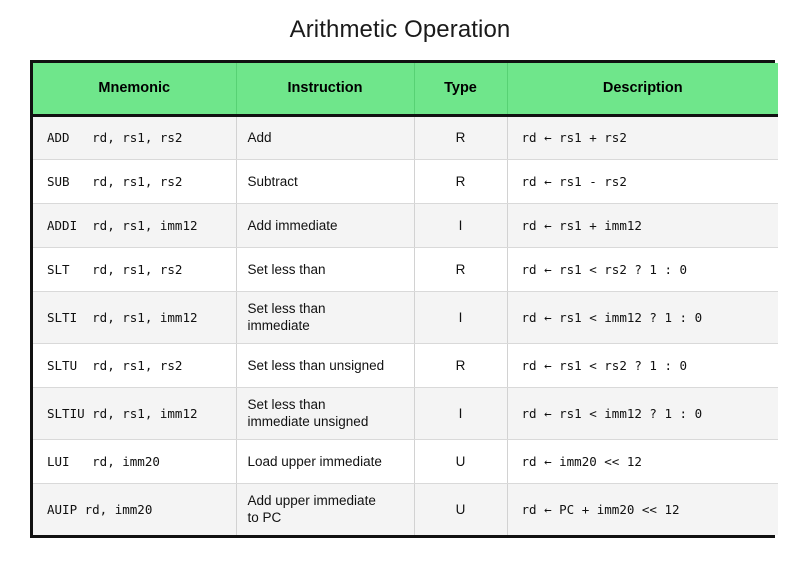 Image resolution: width=800 pixels, height=573 pixels. What do you see at coordinates (135, 269) in the screenshot?
I see `cell-mnemonic: SLT rd, rs1, rs2` at bounding box center [135, 269].